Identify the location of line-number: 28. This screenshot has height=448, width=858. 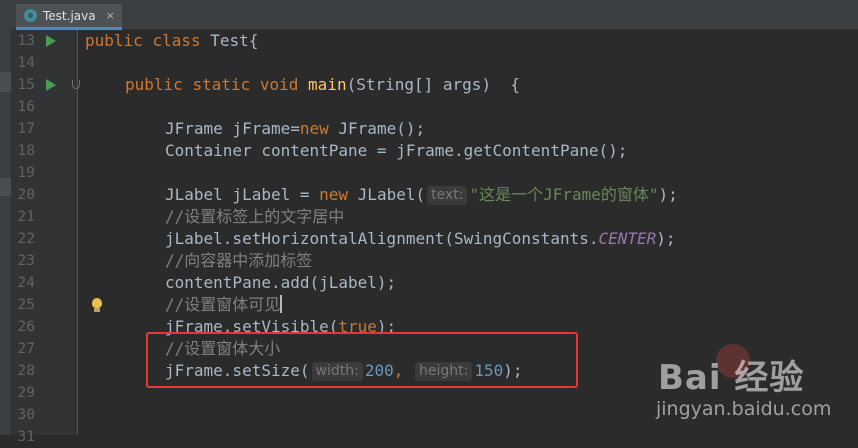
(26, 371).